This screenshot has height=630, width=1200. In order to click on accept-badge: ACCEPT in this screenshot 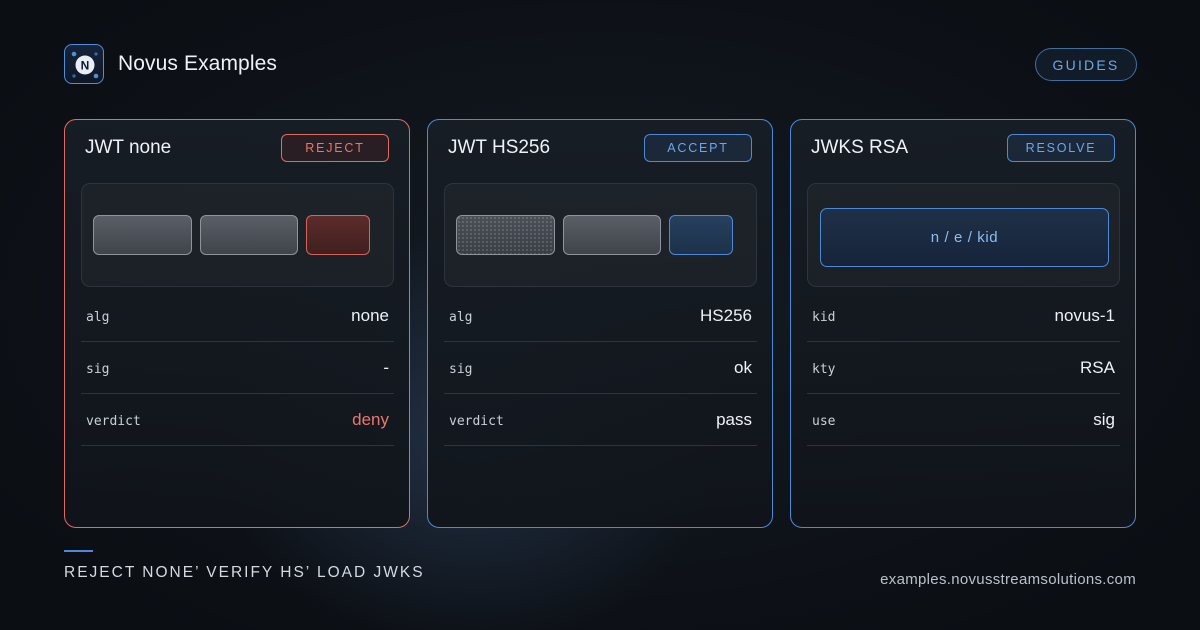, I will do `click(698, 148)`.